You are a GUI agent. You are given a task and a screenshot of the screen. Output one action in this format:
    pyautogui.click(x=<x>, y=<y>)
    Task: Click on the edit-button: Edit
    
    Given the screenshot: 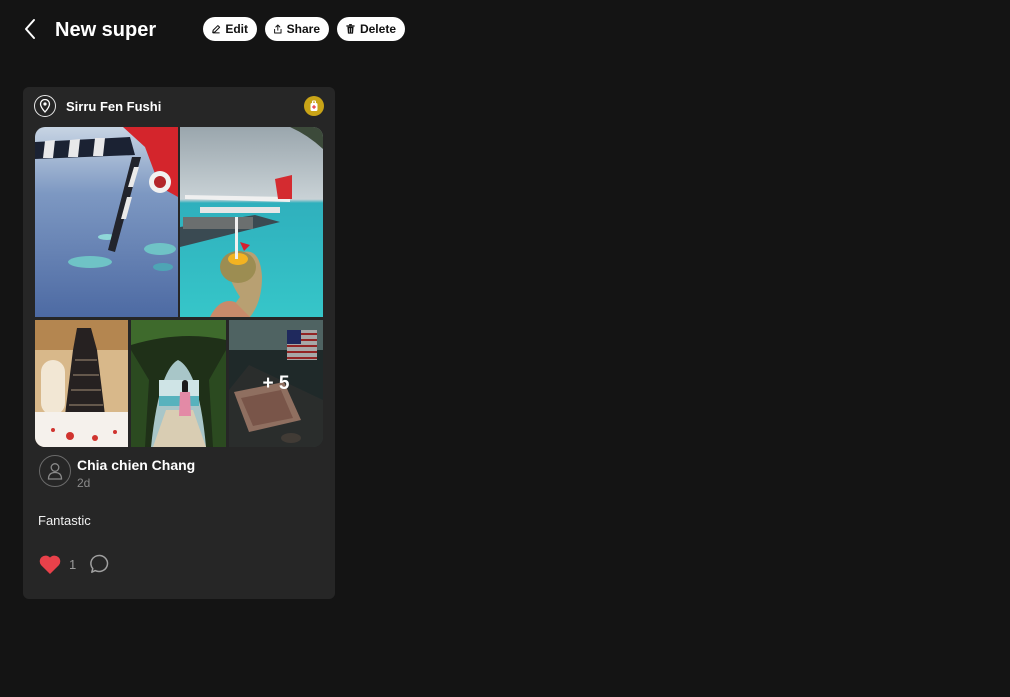 What is the action you would take?
    pyautogui.click(x=230, y=29)
    